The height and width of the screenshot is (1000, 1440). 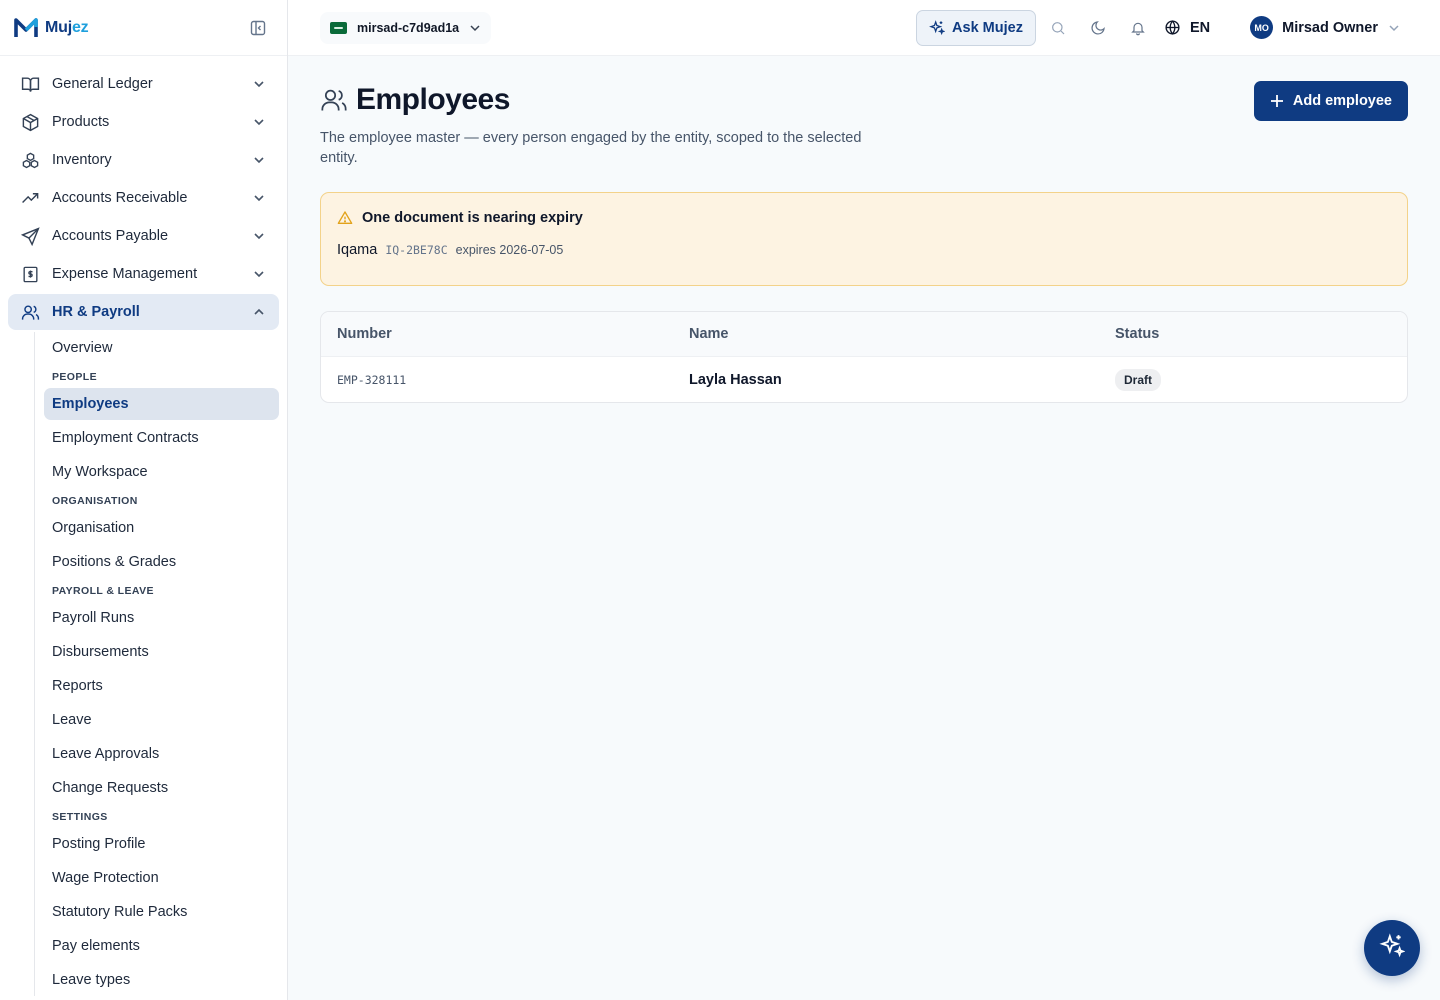 What do you see at coordinates (110, 236) in the screenshot?
I see `sidebar-item-label: Accounts Payable` at bounding box center [110, 236].